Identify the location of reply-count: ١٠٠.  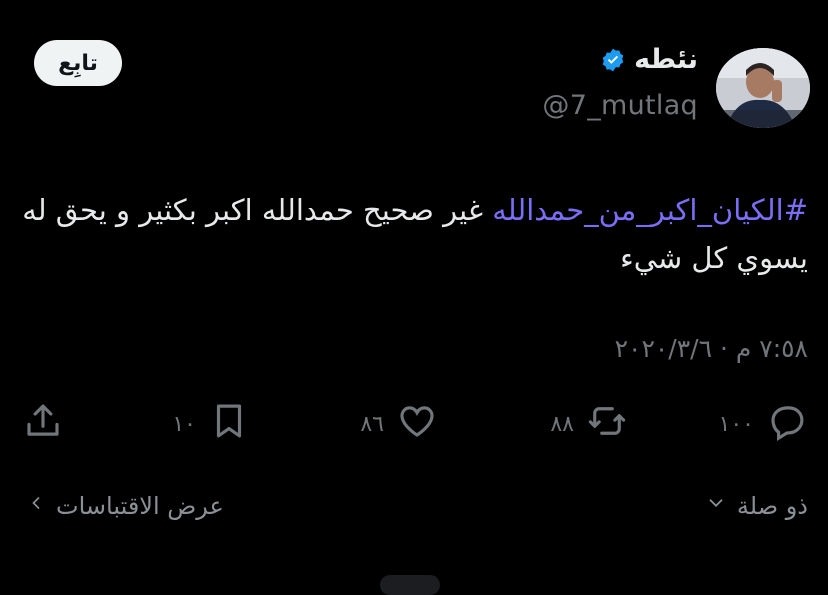
(736, 424).